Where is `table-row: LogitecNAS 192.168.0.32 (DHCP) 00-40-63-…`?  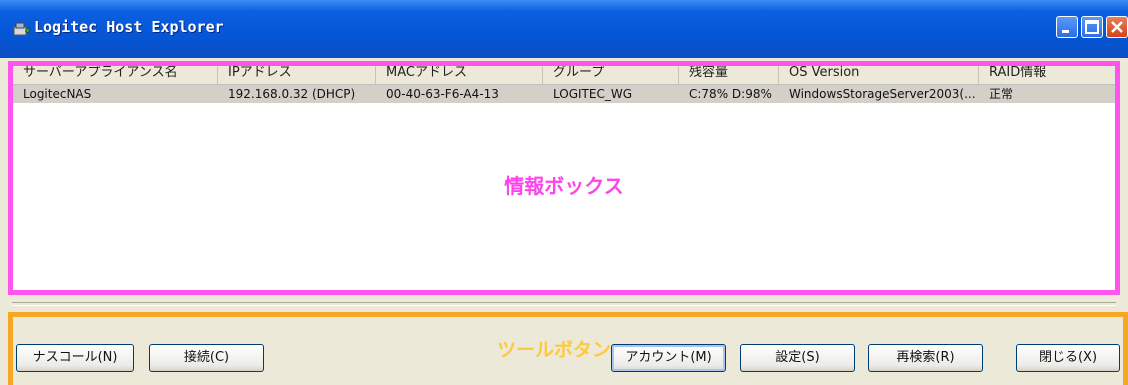
table-row: LogitecNAS 192.168.0.32 (DHCP) 00-40-63-… is located at coordinates (564, 94).